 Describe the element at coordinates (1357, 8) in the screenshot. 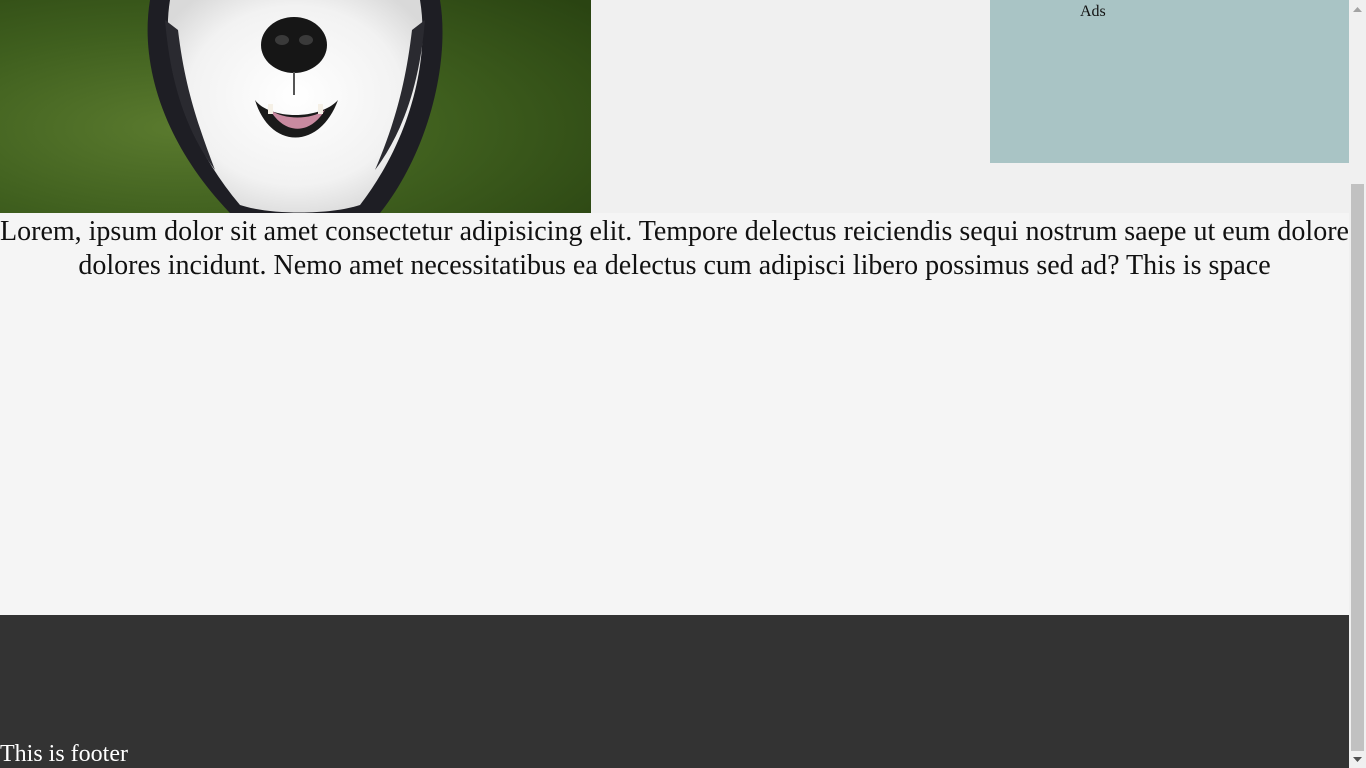

I see `scroll-up-arrow-icon` at that location.